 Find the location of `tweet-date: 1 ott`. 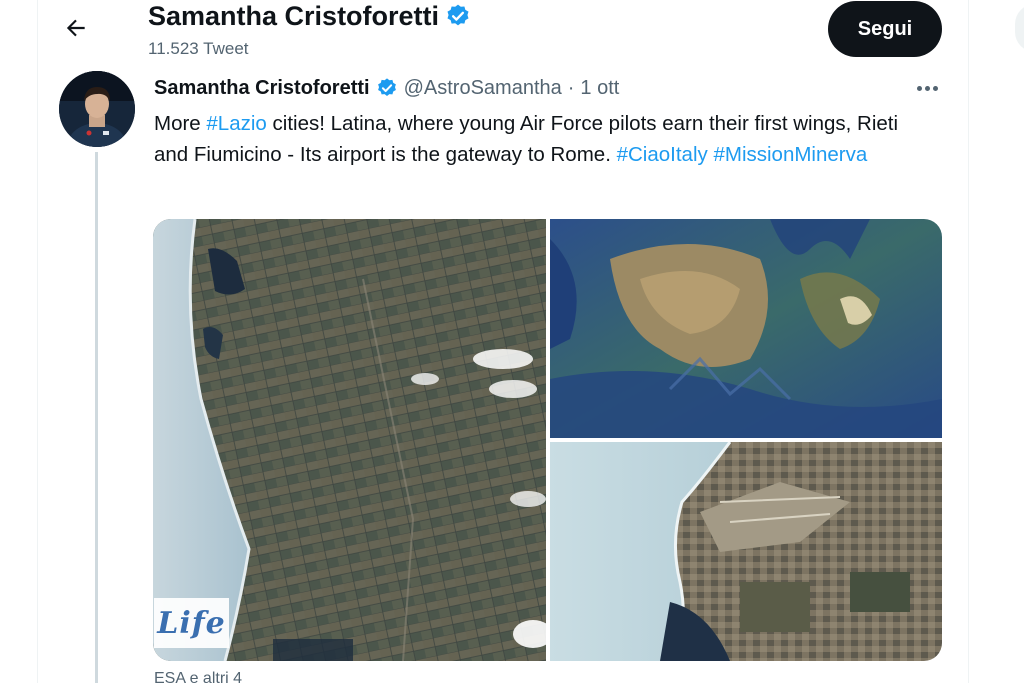

tweet-date: 1 ott is located at coordinates (599, 88).